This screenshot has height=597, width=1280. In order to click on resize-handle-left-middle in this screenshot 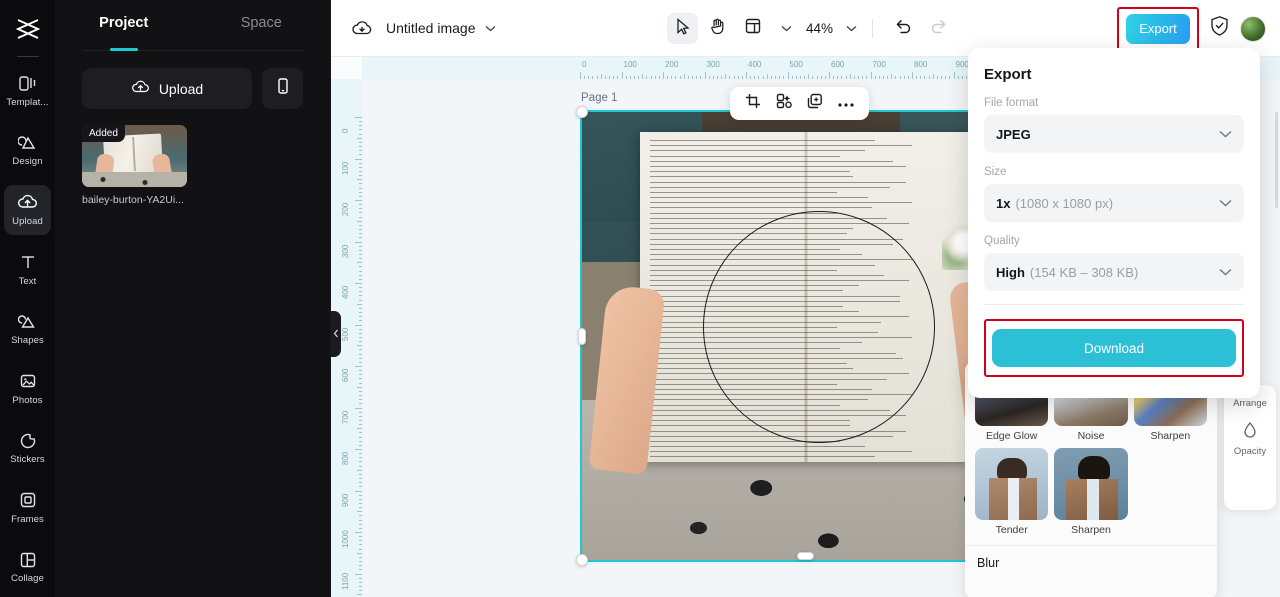, I will do `click(582, 336)`.